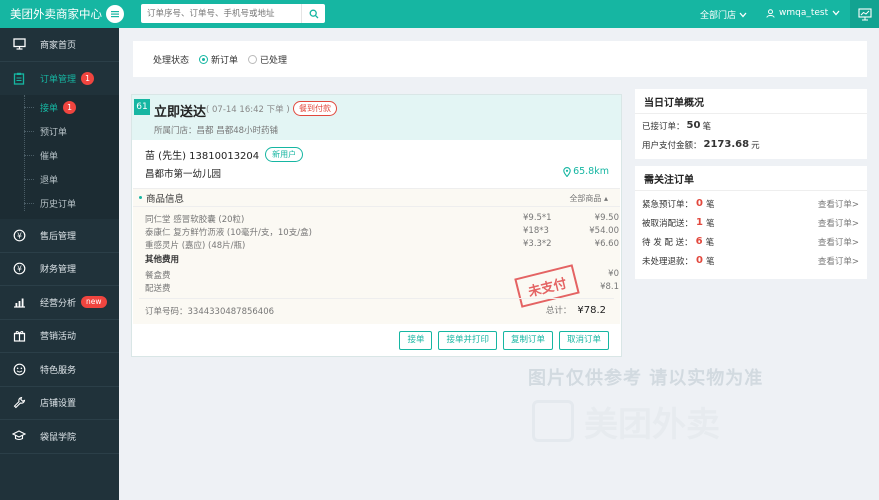  Describe the element at coordinates (19, 44) in the screenshot. I see `monitor-icon` at that location.